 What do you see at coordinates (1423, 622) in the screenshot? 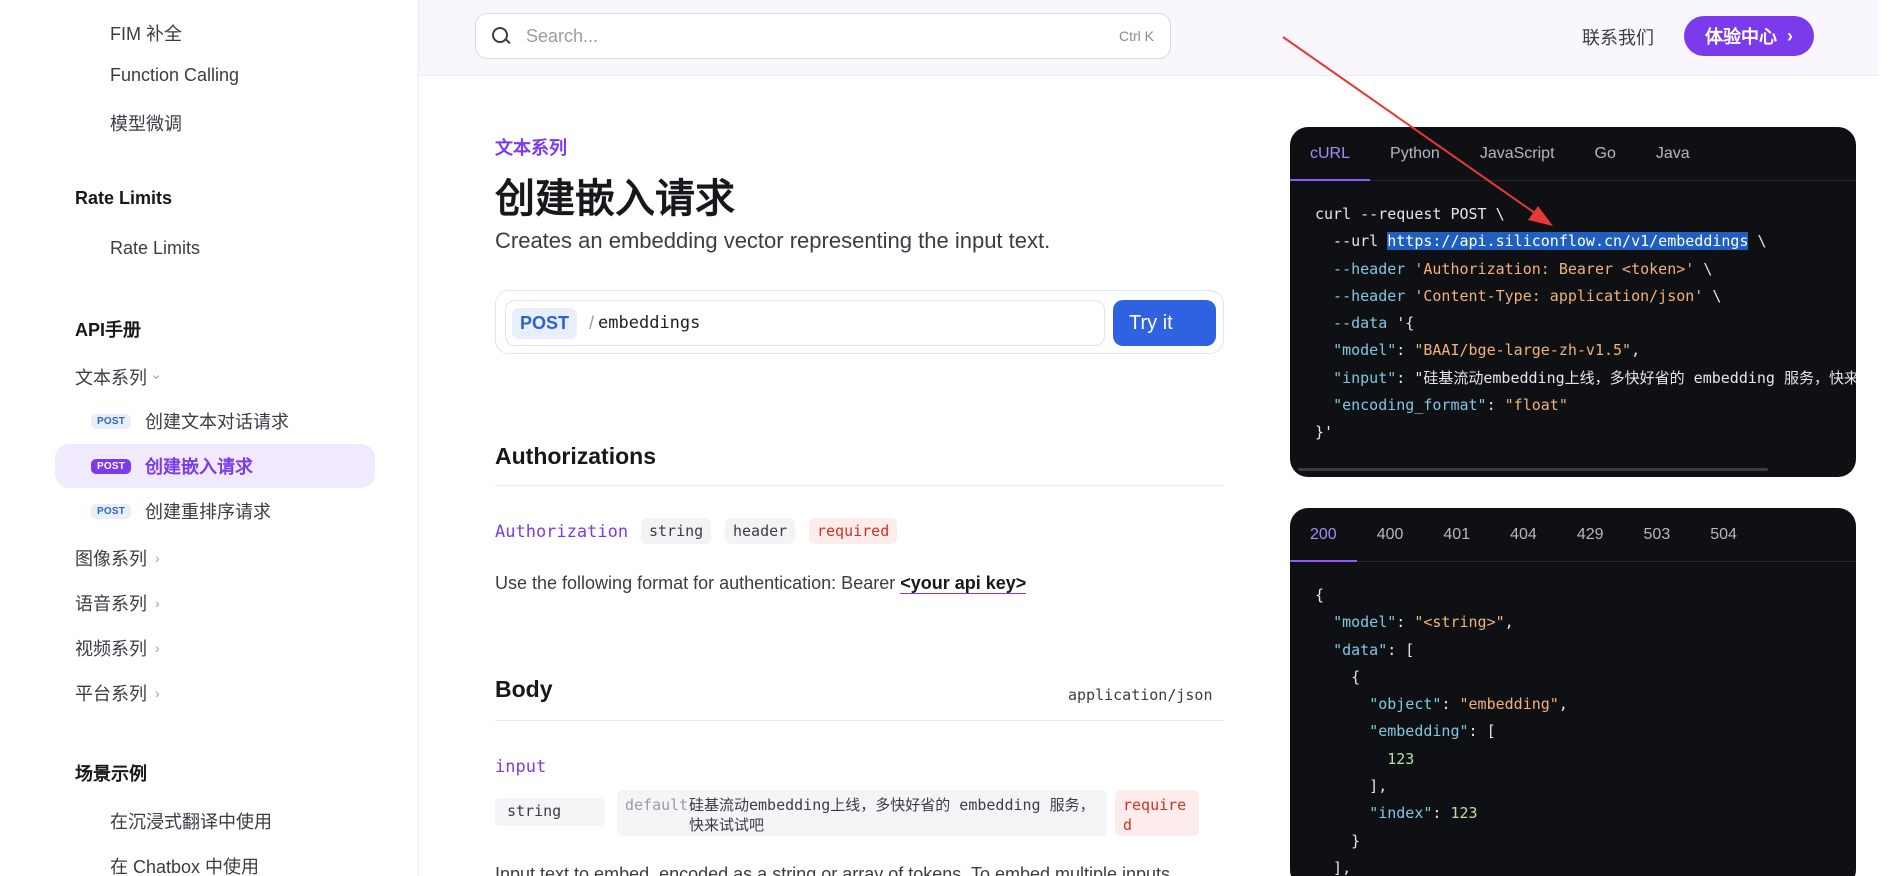
I see `code-line: "model": "<string>",` at bounding box center [1423, 622].